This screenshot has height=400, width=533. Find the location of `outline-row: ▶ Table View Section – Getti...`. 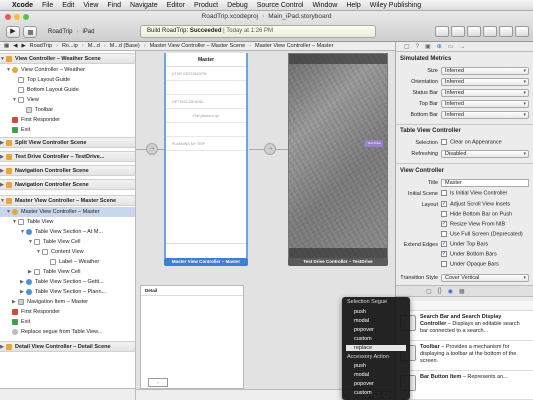

outline-row: ▶ Table View Section – Getti... is located at coordinates (67, 282).